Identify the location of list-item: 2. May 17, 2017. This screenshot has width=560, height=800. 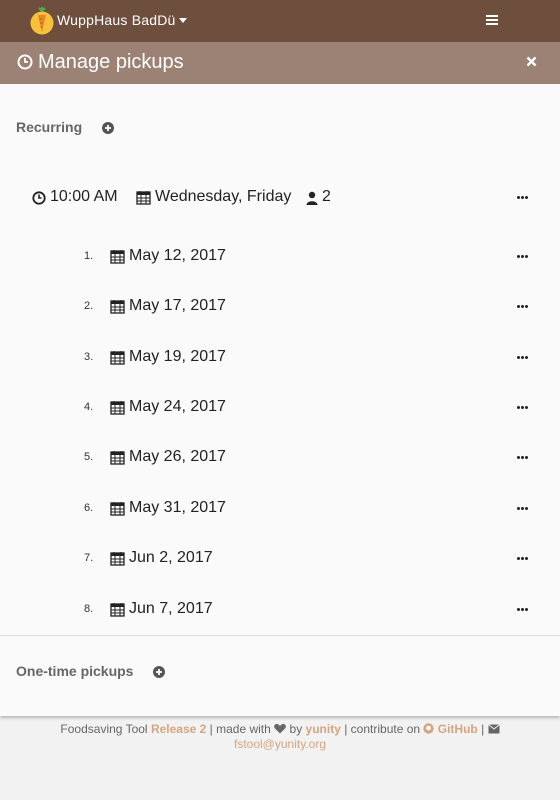
(280, 307).